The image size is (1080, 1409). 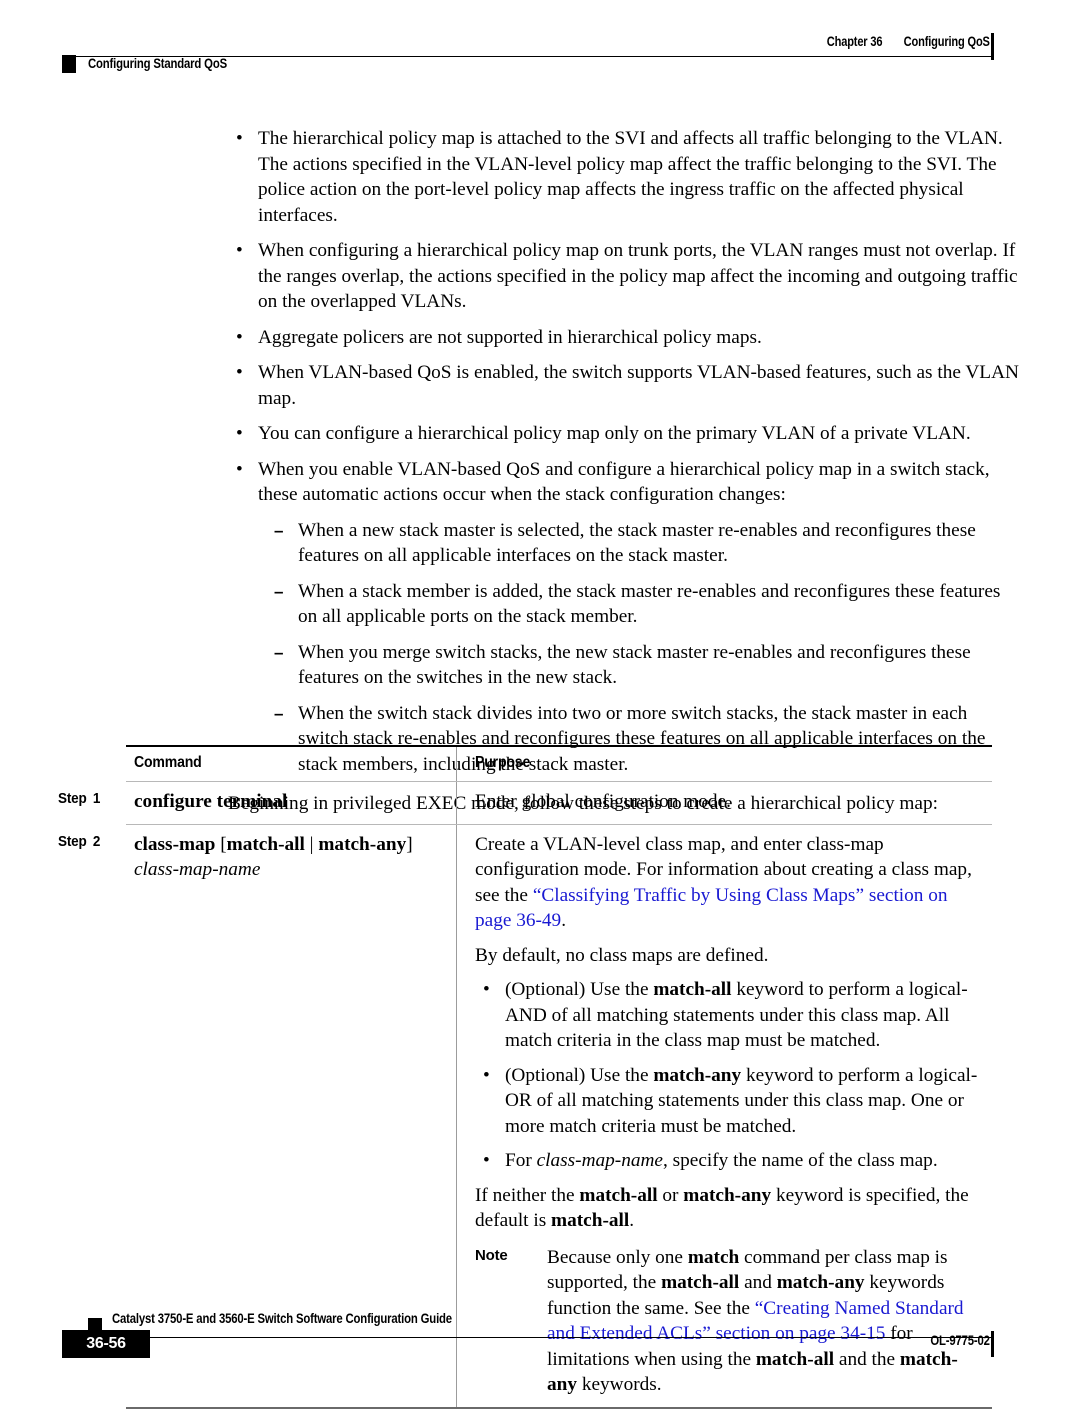 I want to click on purpose-text-d: ., so click(x=632, y=1220).